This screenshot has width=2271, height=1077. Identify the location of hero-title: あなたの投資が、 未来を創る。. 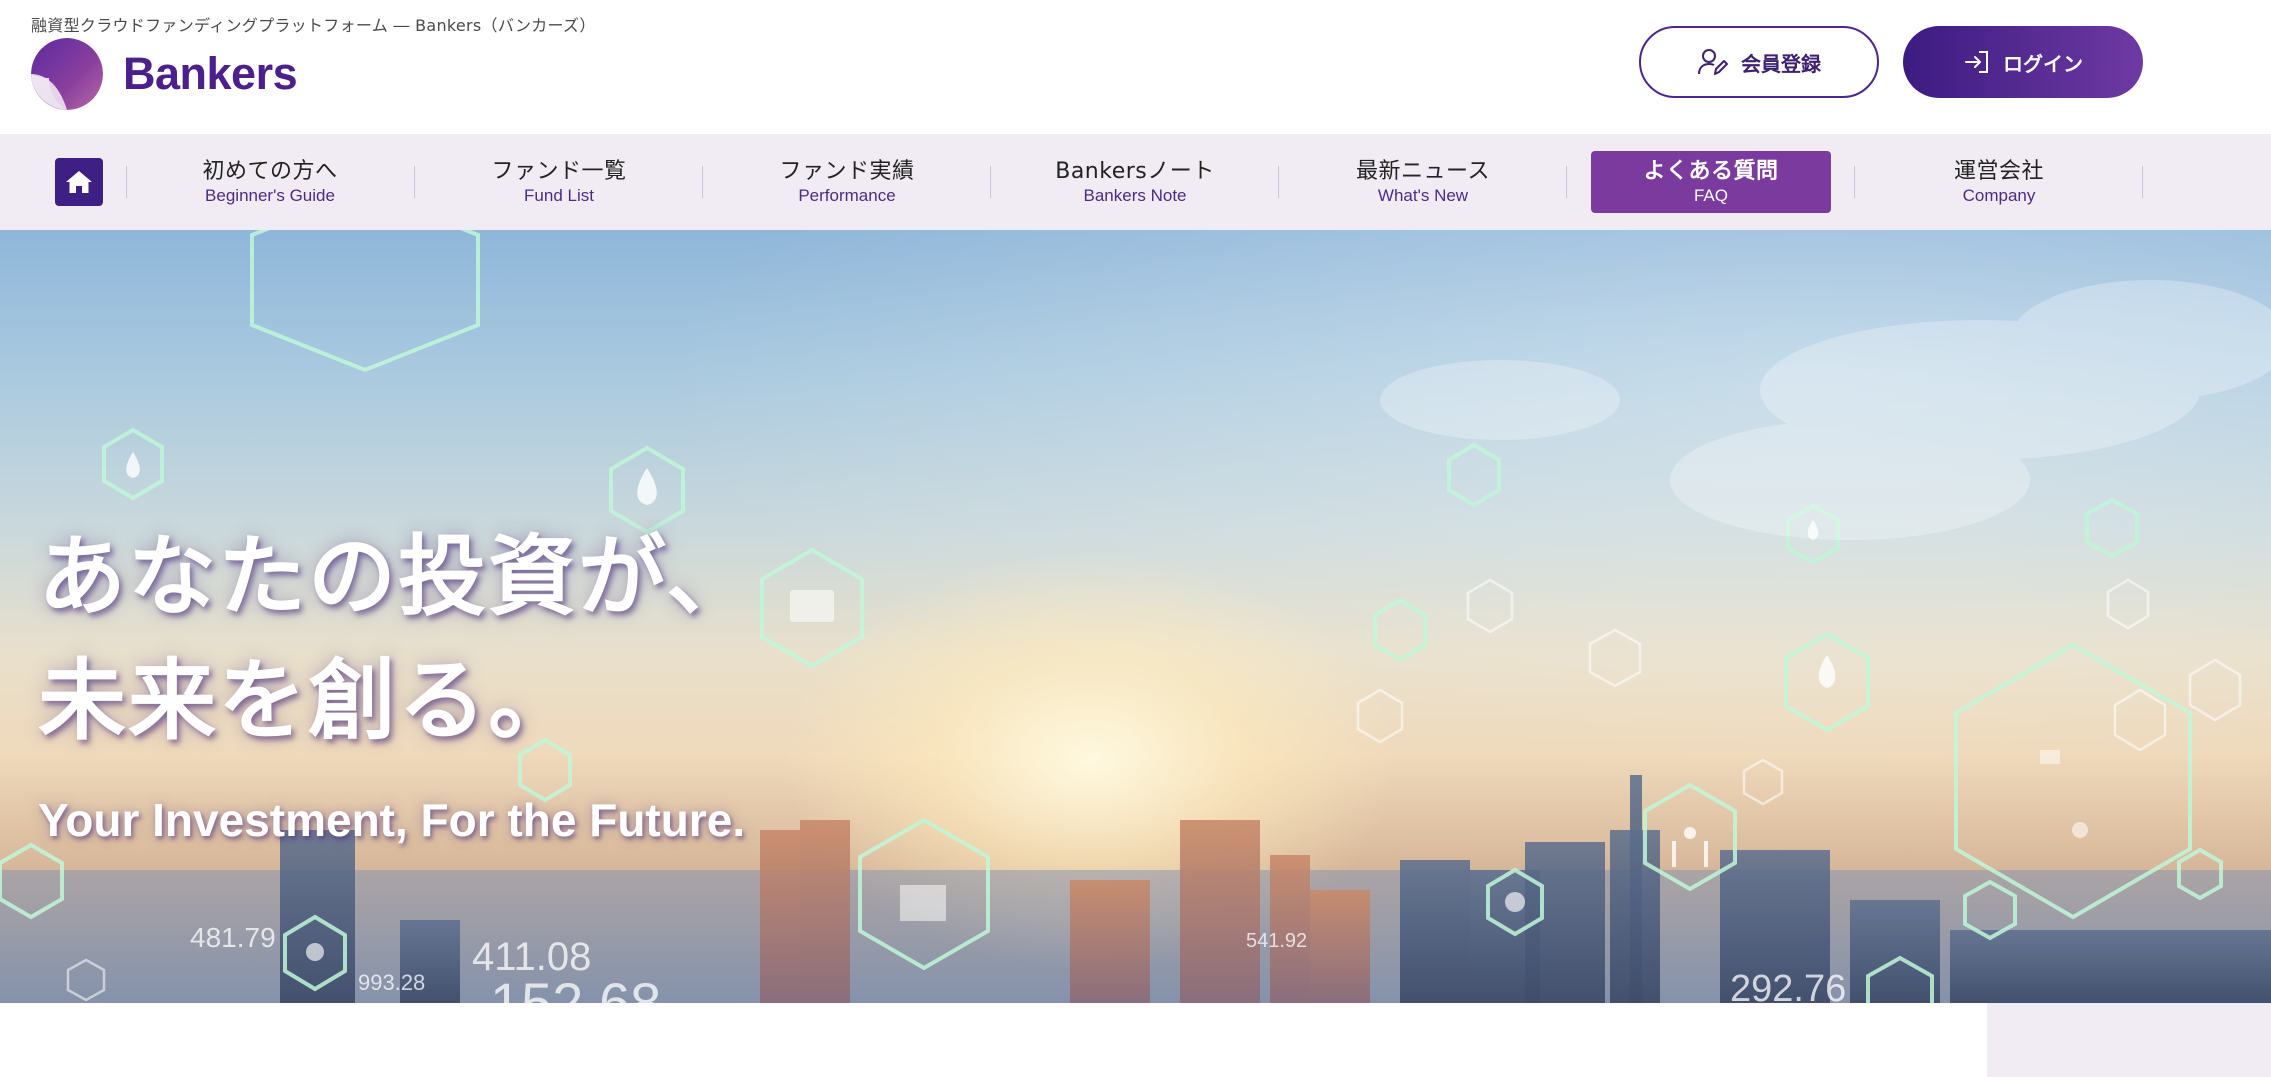
(397, 639).